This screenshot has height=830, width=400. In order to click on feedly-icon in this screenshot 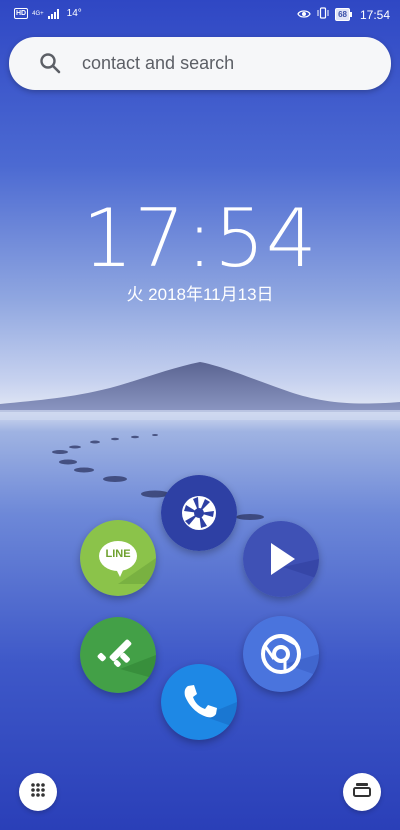, I will do `click(118, 655)`.